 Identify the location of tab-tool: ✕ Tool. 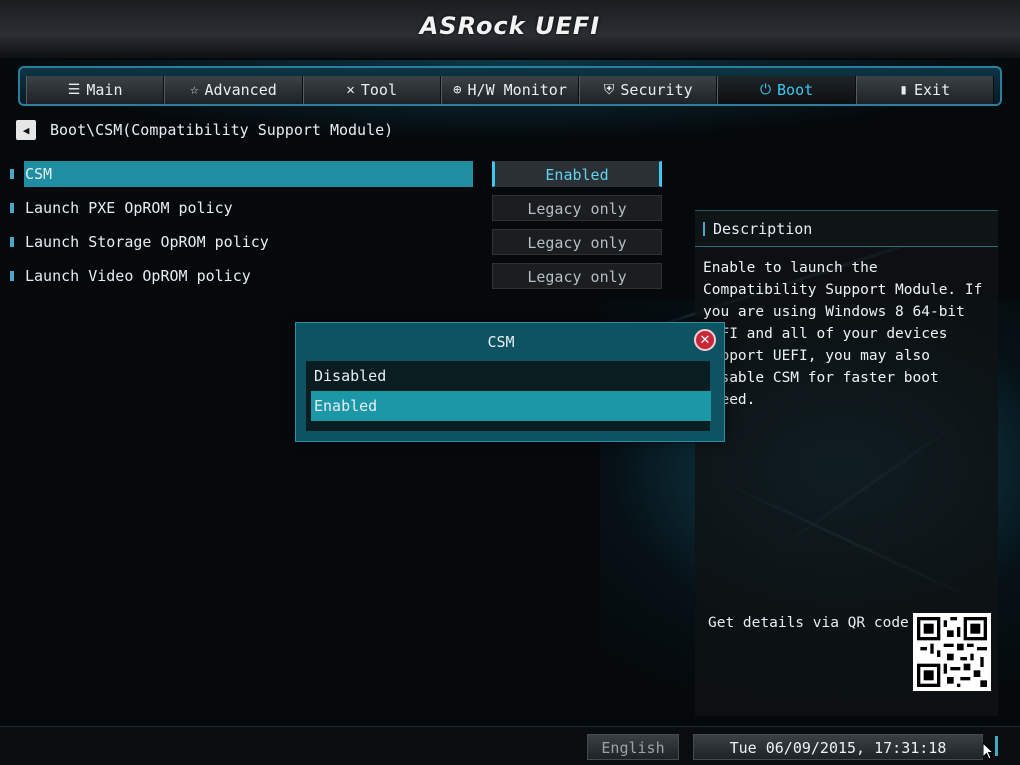
(371, 90).